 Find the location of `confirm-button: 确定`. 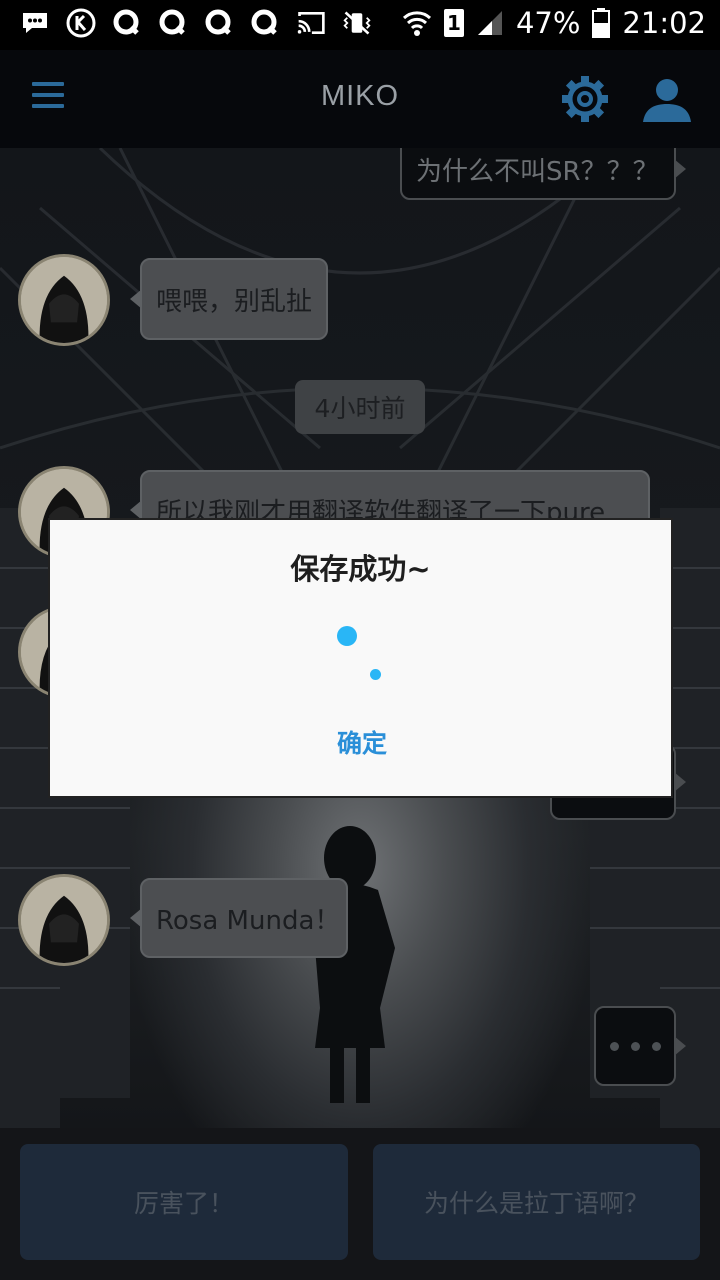

confirm-button: 确定 is located at coordinates (362, 742).